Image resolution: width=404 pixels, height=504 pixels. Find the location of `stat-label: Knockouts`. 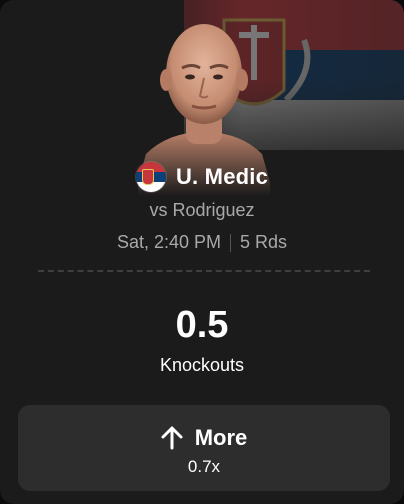

stat-label: Knockouts is located at coordinates (202, 365).